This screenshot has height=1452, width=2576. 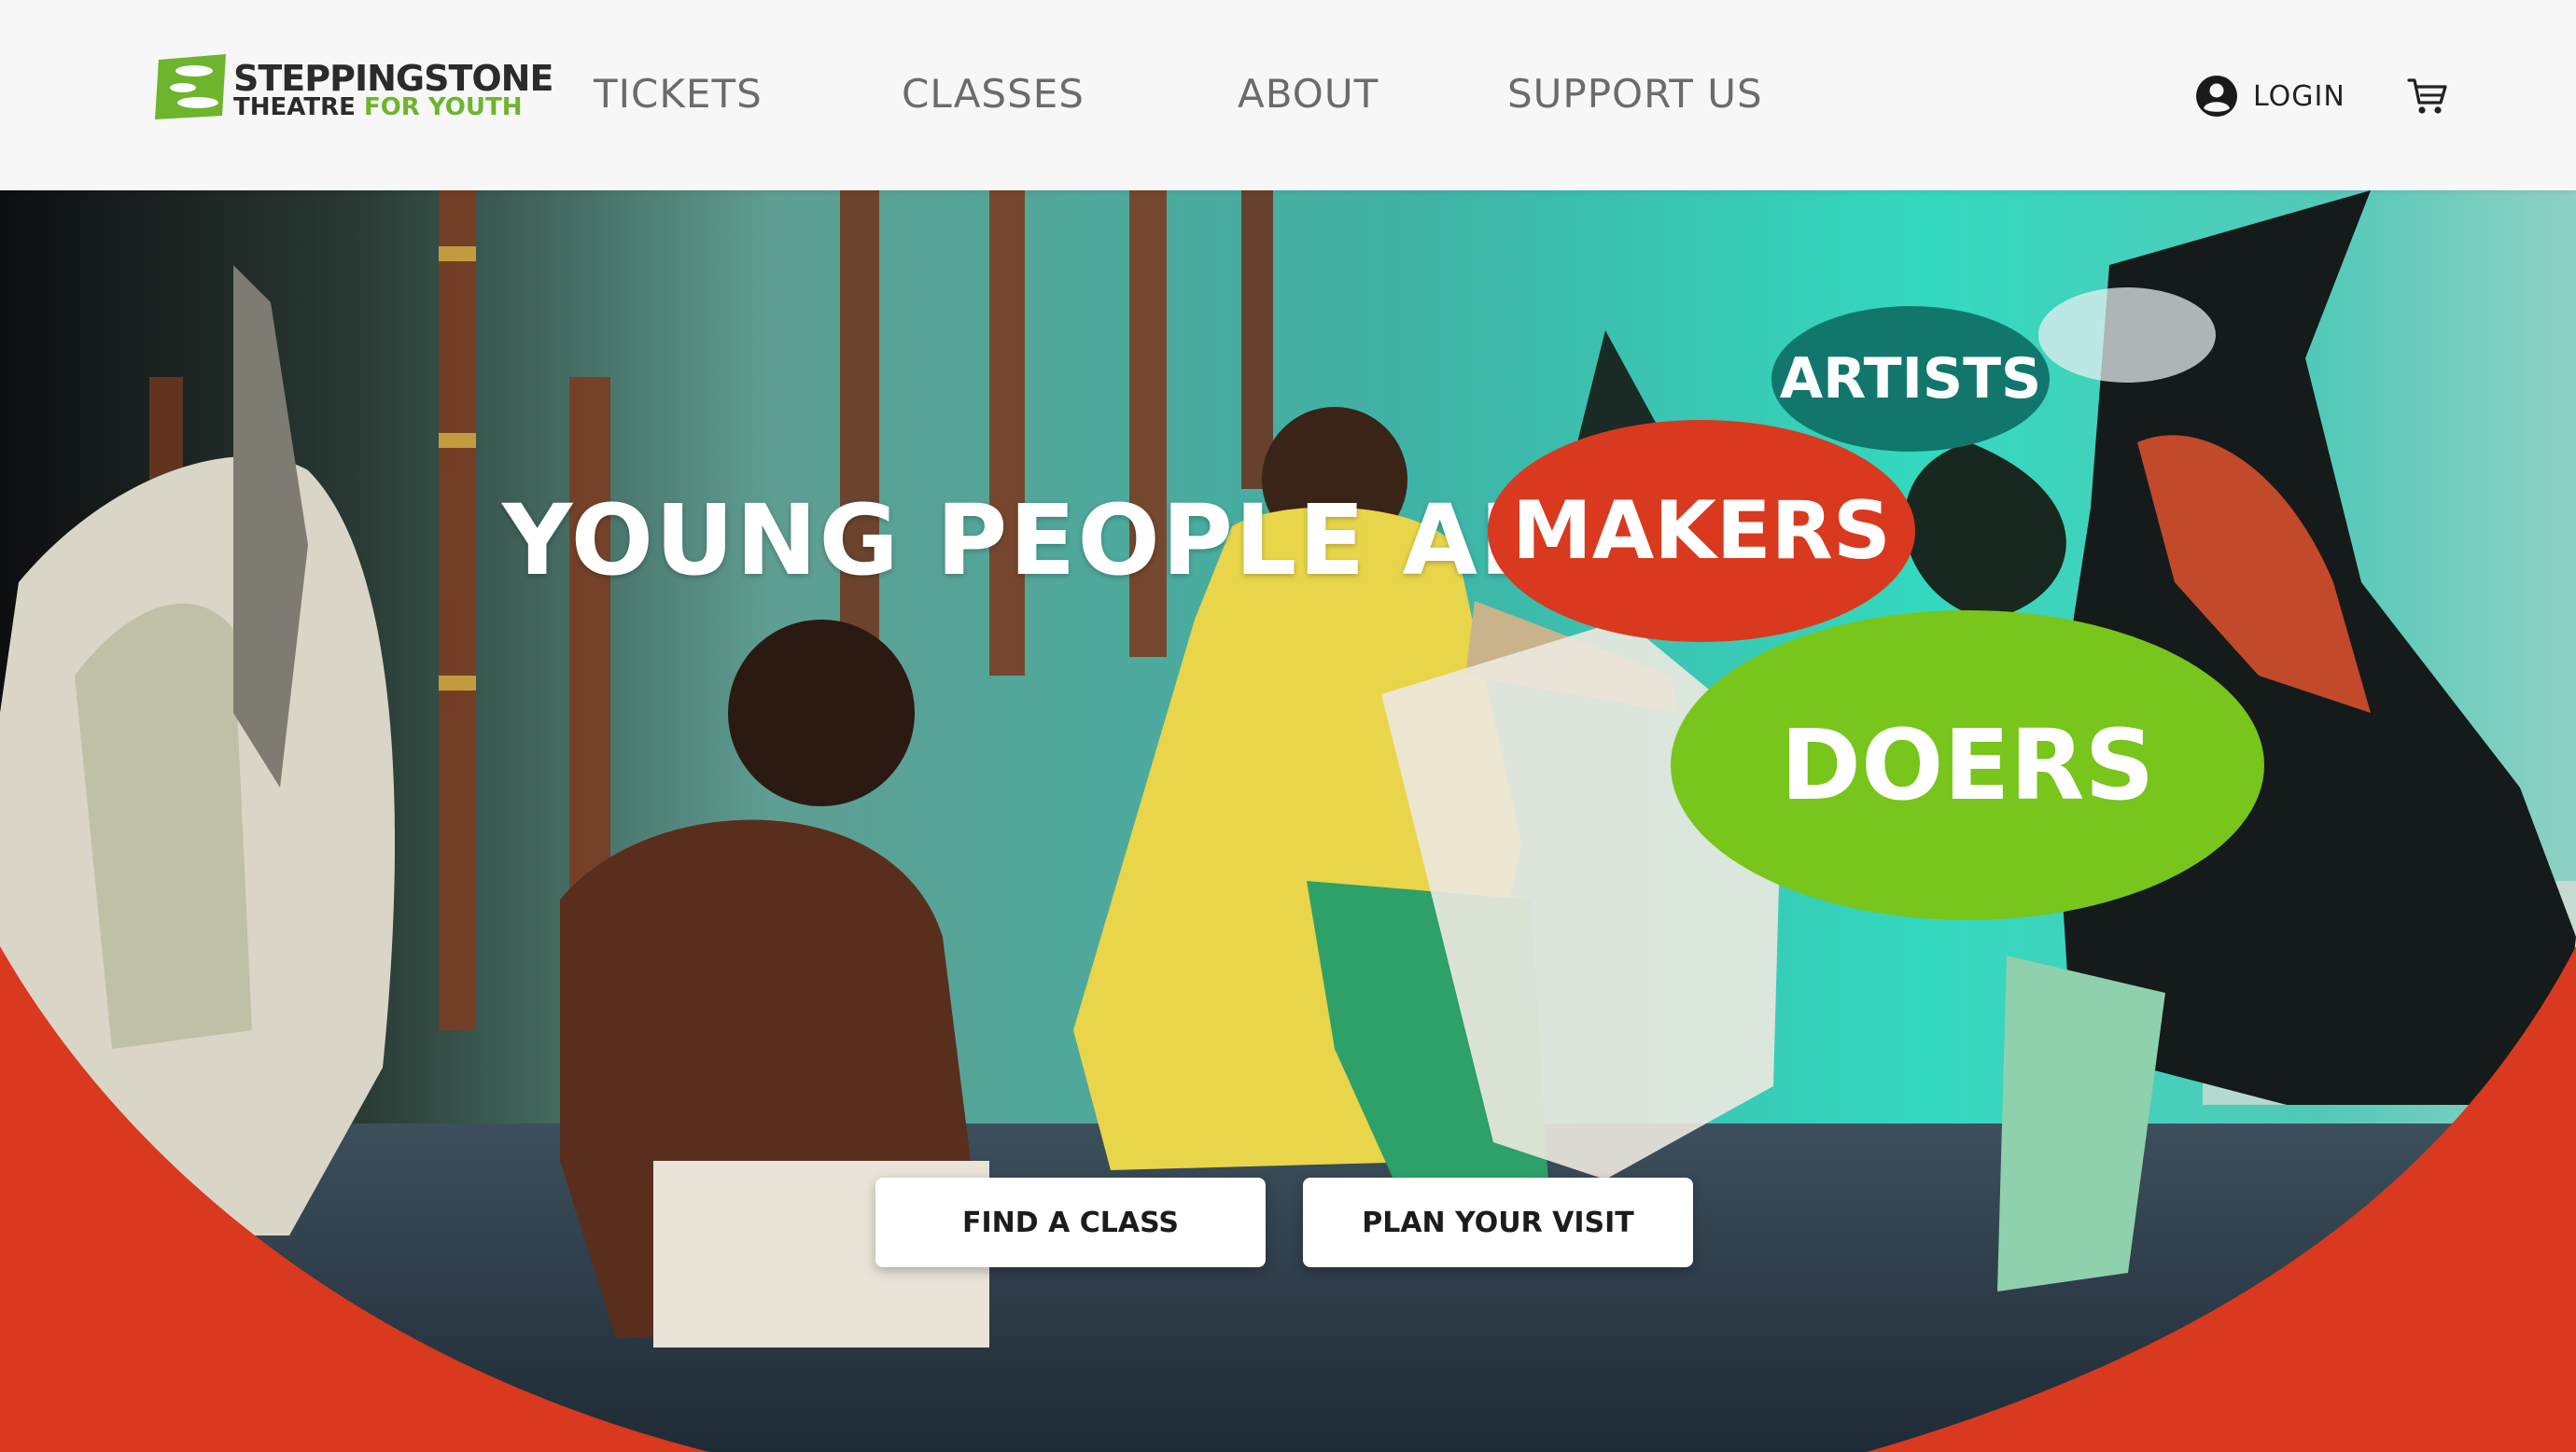 I want to click on logo-name-line2: THEATRE FOR YOUTH, so click(x=377, y=107).